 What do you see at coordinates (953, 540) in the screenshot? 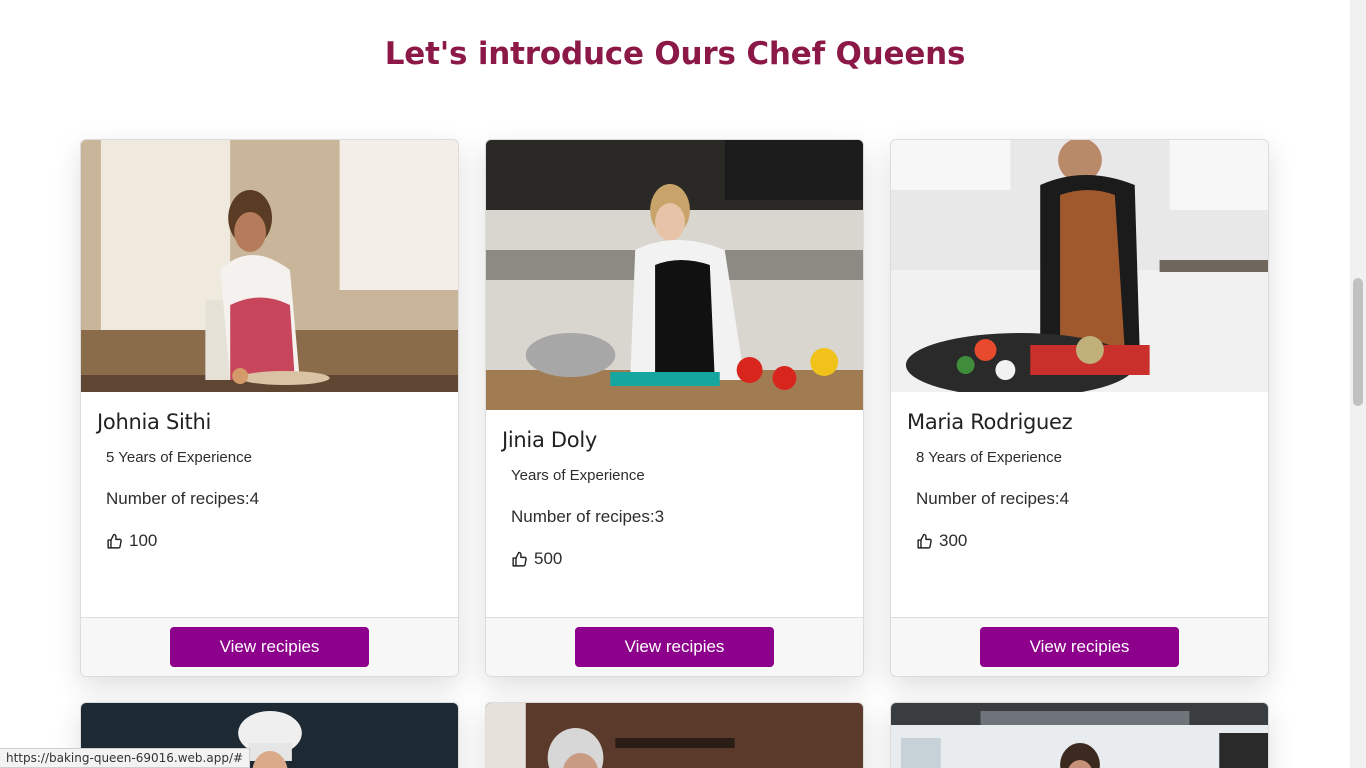
I see `likes-count: 300` at bounding box center [953, 540].